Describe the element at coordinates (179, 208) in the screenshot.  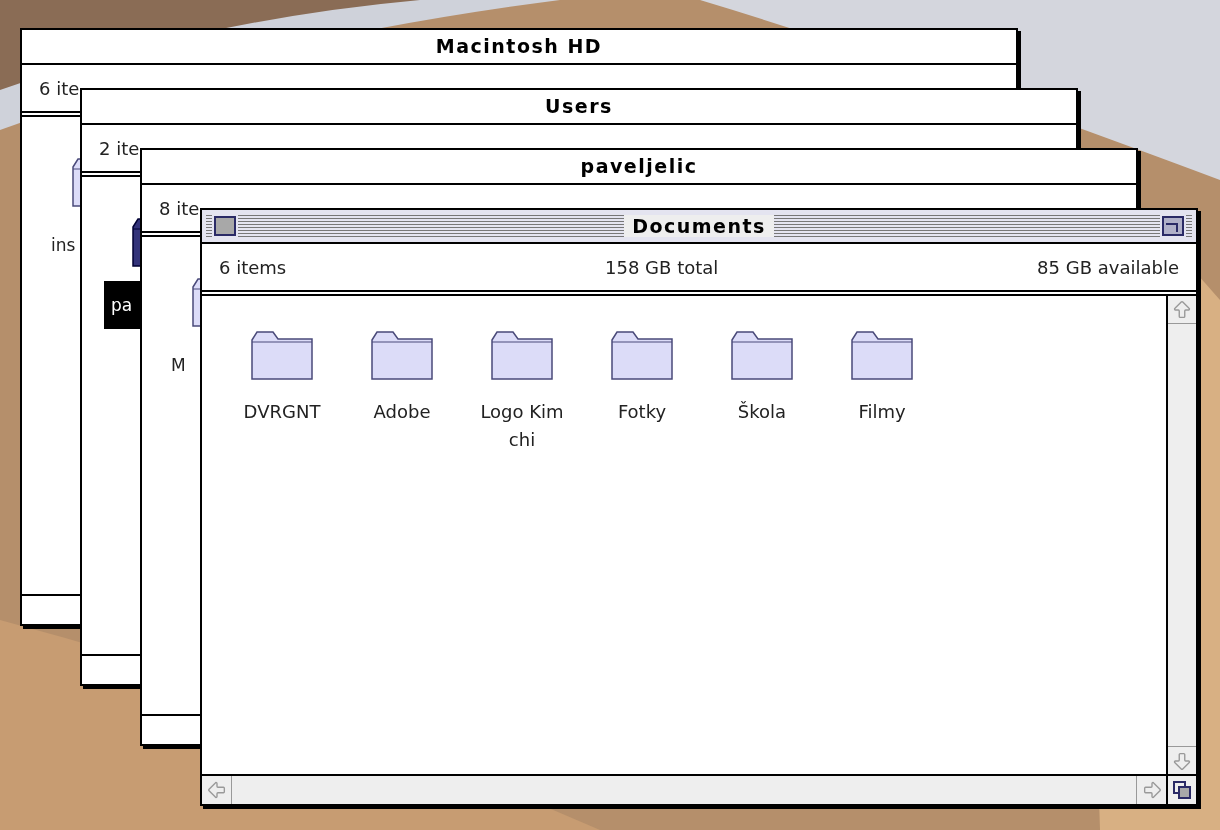
I see `info-text: 8 ite` at that location.